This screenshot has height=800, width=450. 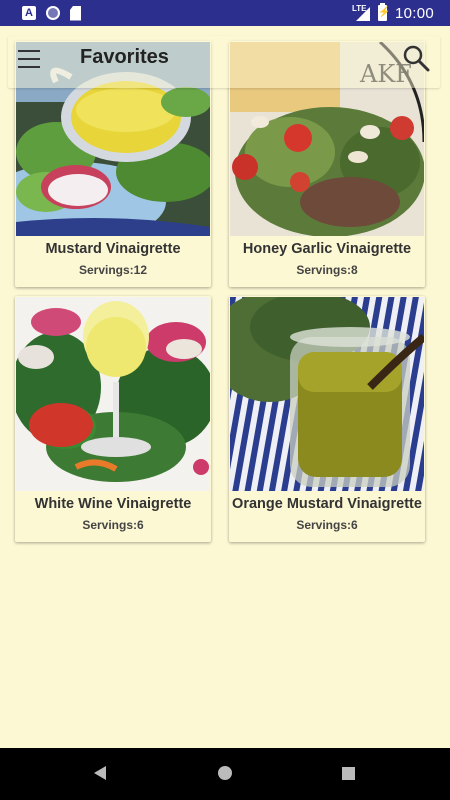 What do you see at coordinates (113, 504) in the screenshot?
I see `recipe-title: White Wine Vinaigrette` at bounding box center [113, 504].